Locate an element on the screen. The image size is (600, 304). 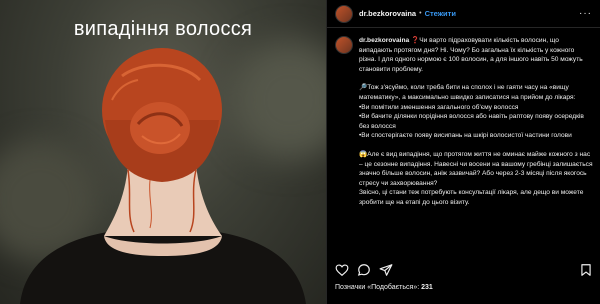
header-username: dr.bezkorovaina is located at coordinates (387, 13).